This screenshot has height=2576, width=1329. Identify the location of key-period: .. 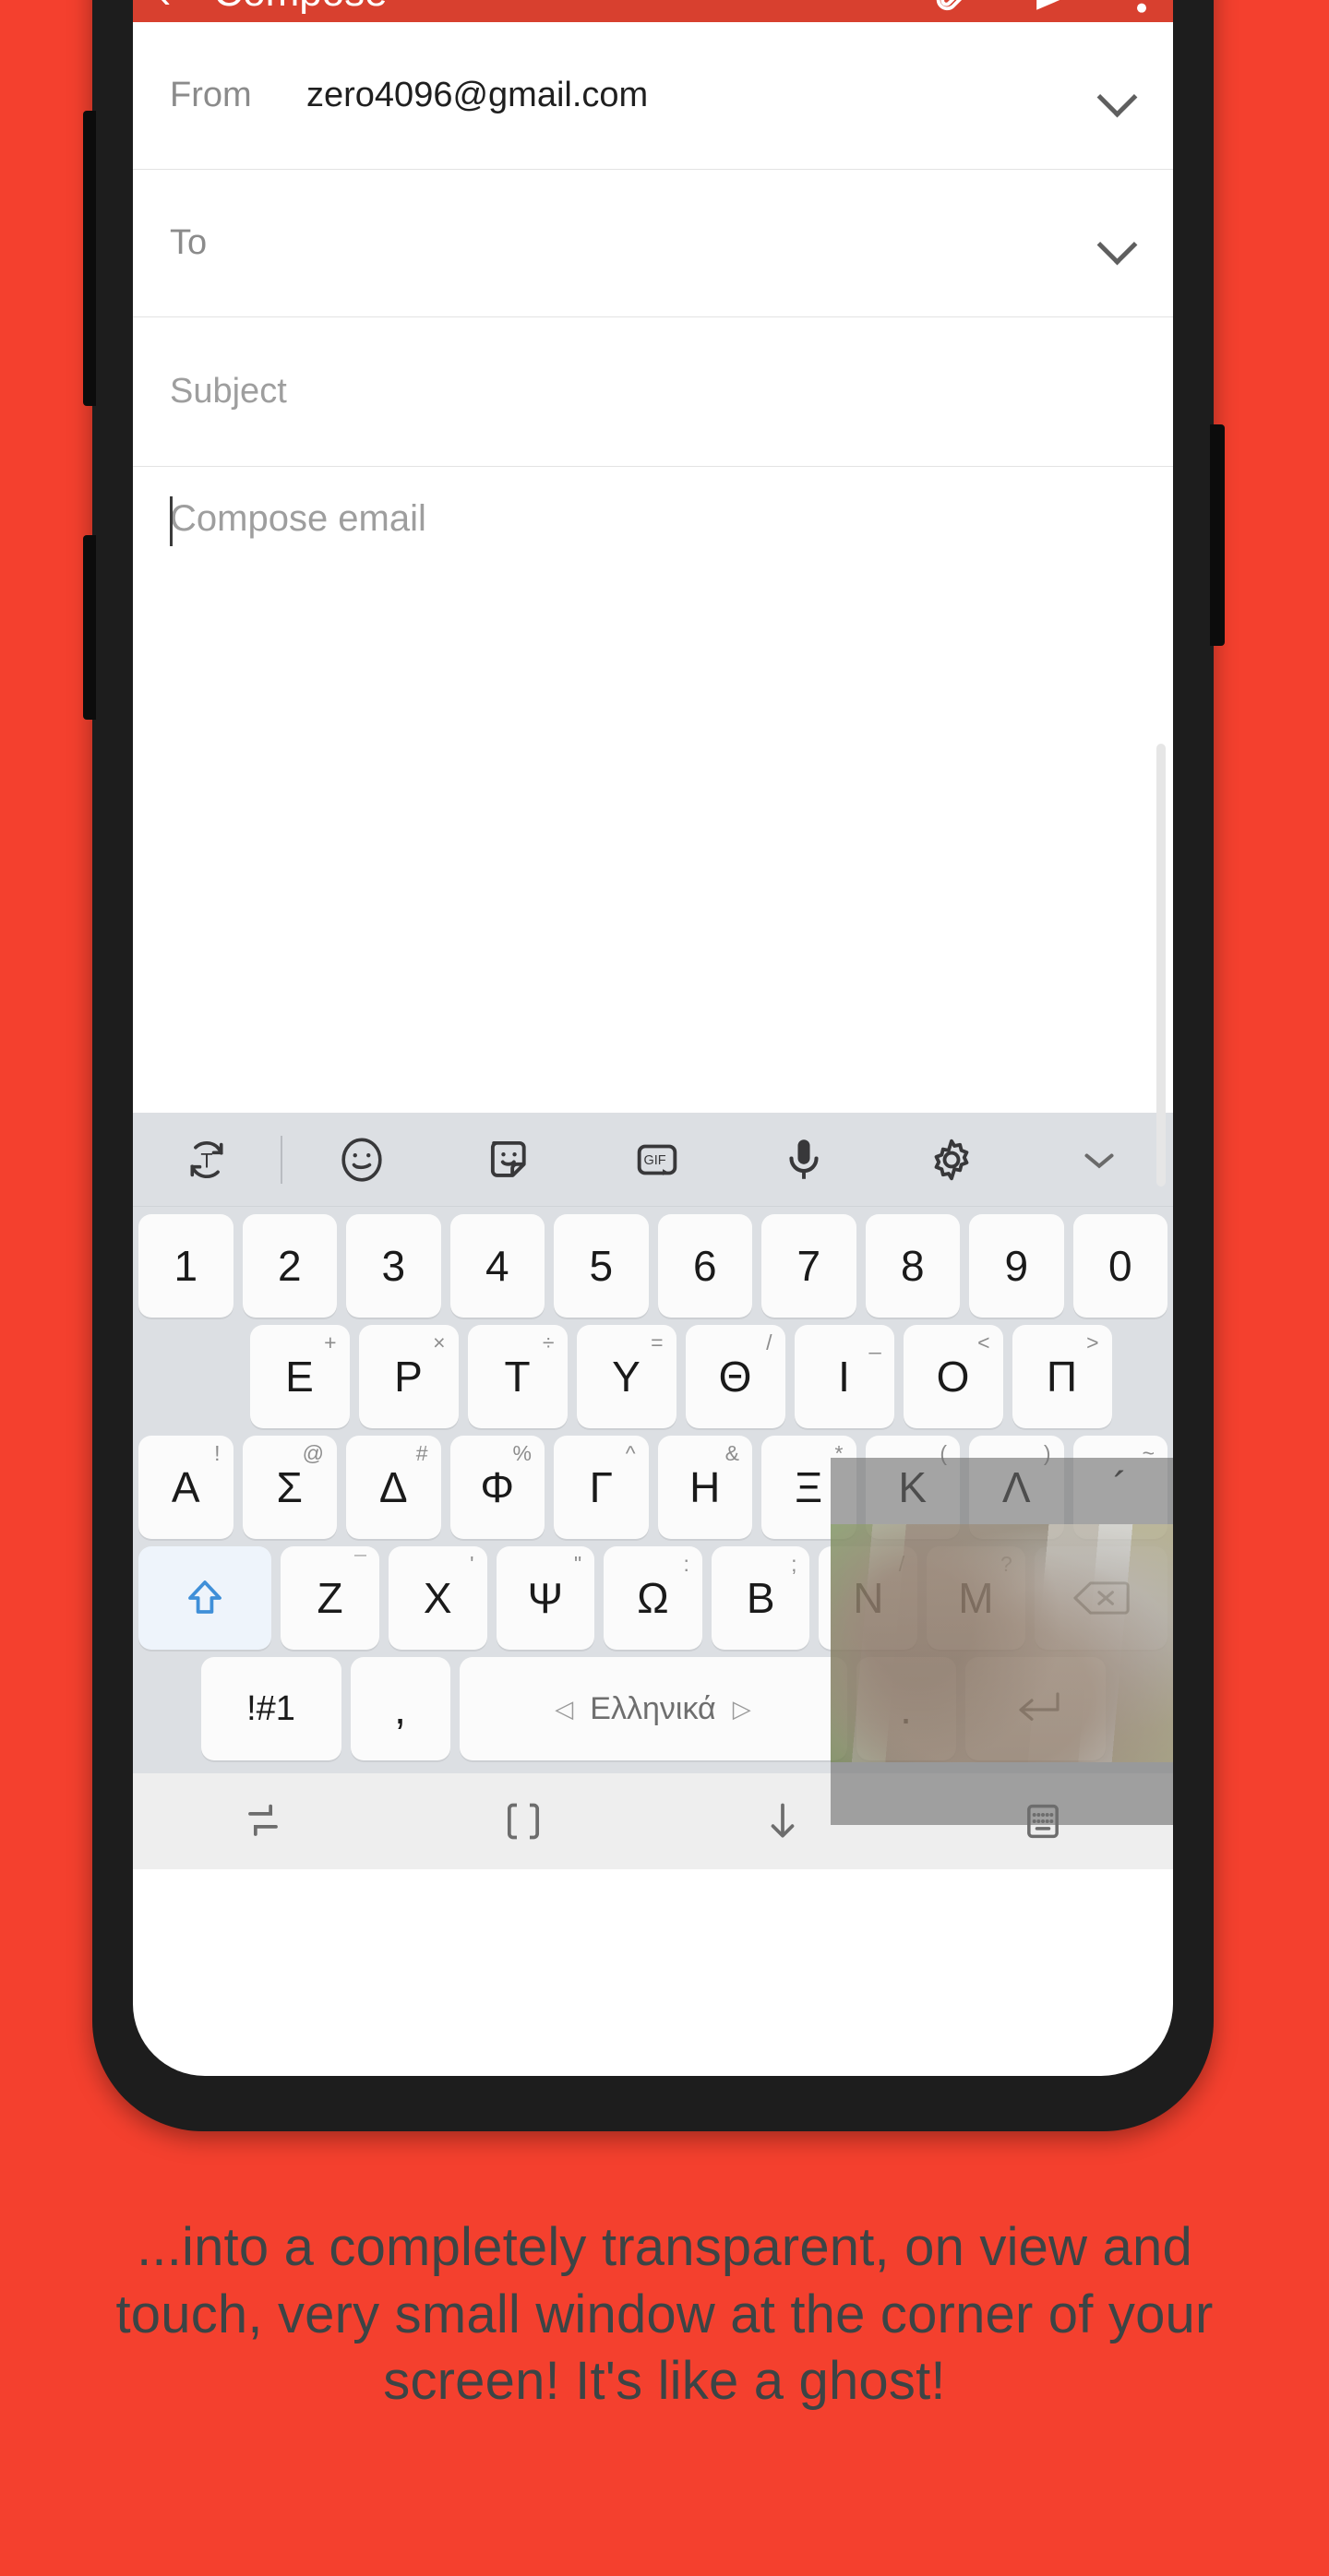
(906, 1709).